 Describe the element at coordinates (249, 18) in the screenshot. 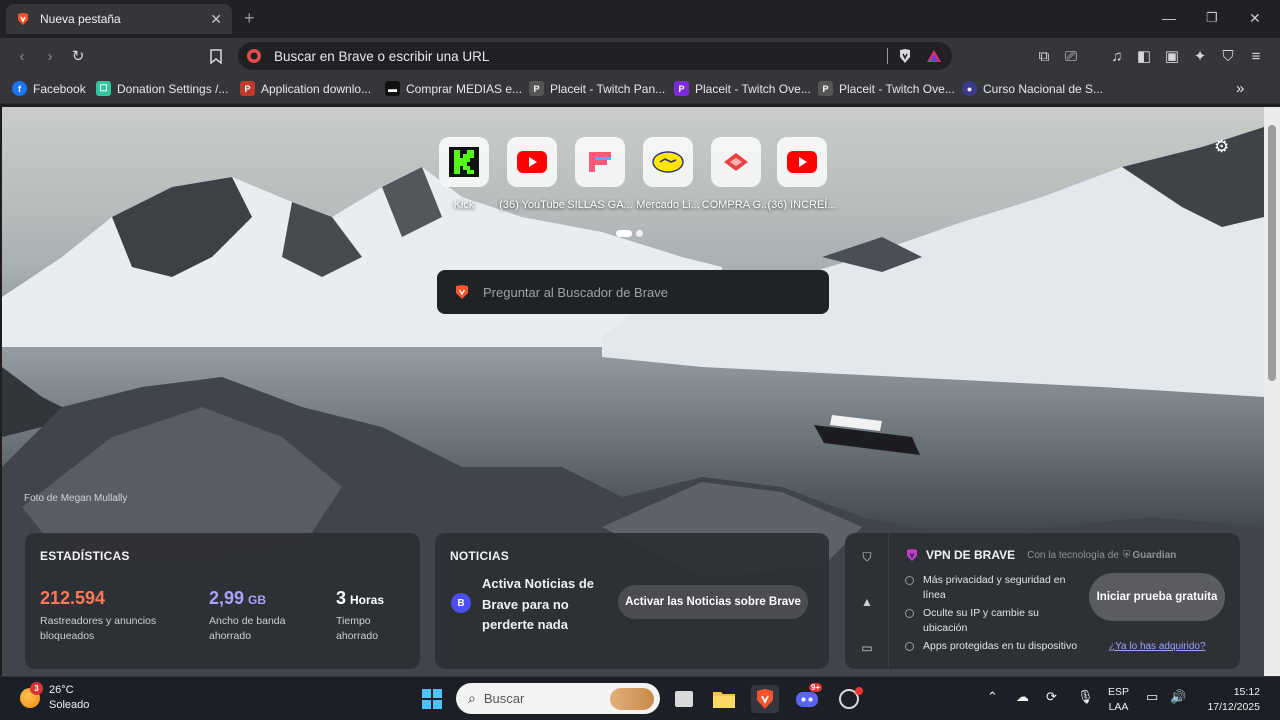

I see `new-tab-button: +` at that location.